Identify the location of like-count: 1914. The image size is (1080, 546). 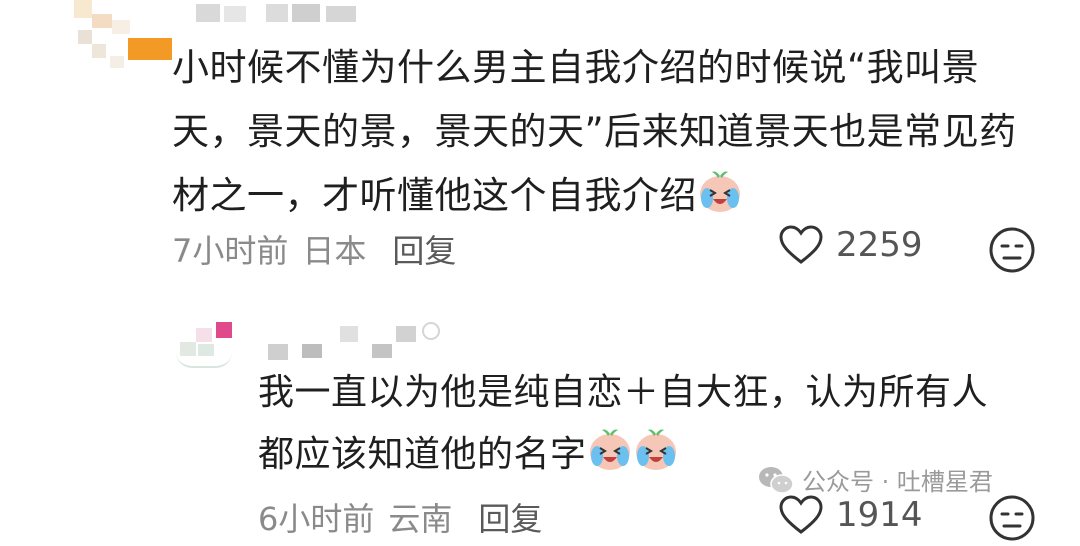
(879, 515).